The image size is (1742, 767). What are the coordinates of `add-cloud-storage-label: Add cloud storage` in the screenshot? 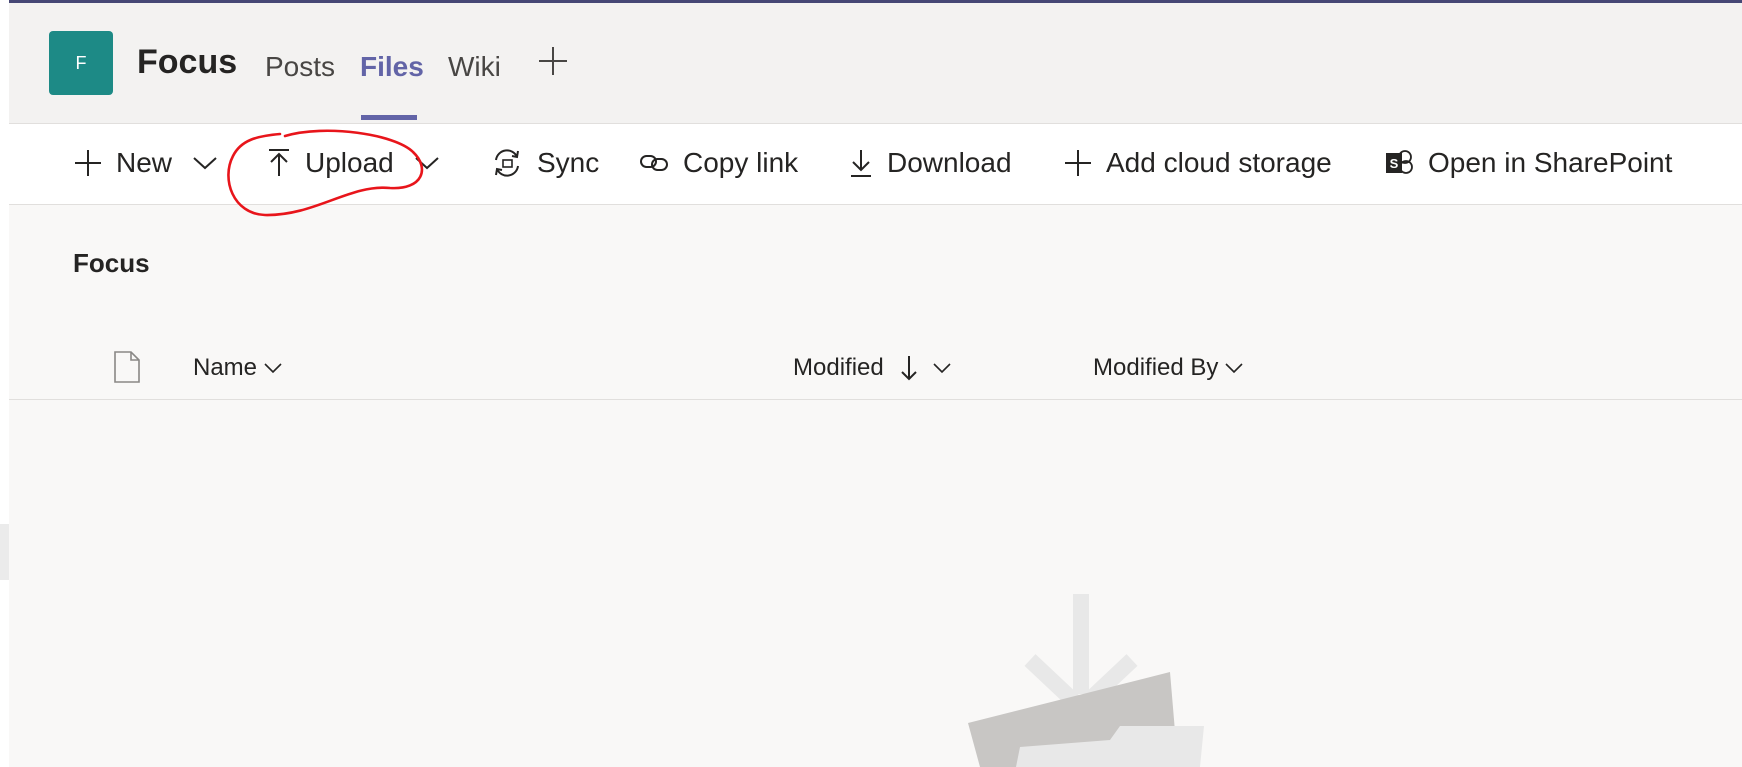 It's located at (1219, 162).